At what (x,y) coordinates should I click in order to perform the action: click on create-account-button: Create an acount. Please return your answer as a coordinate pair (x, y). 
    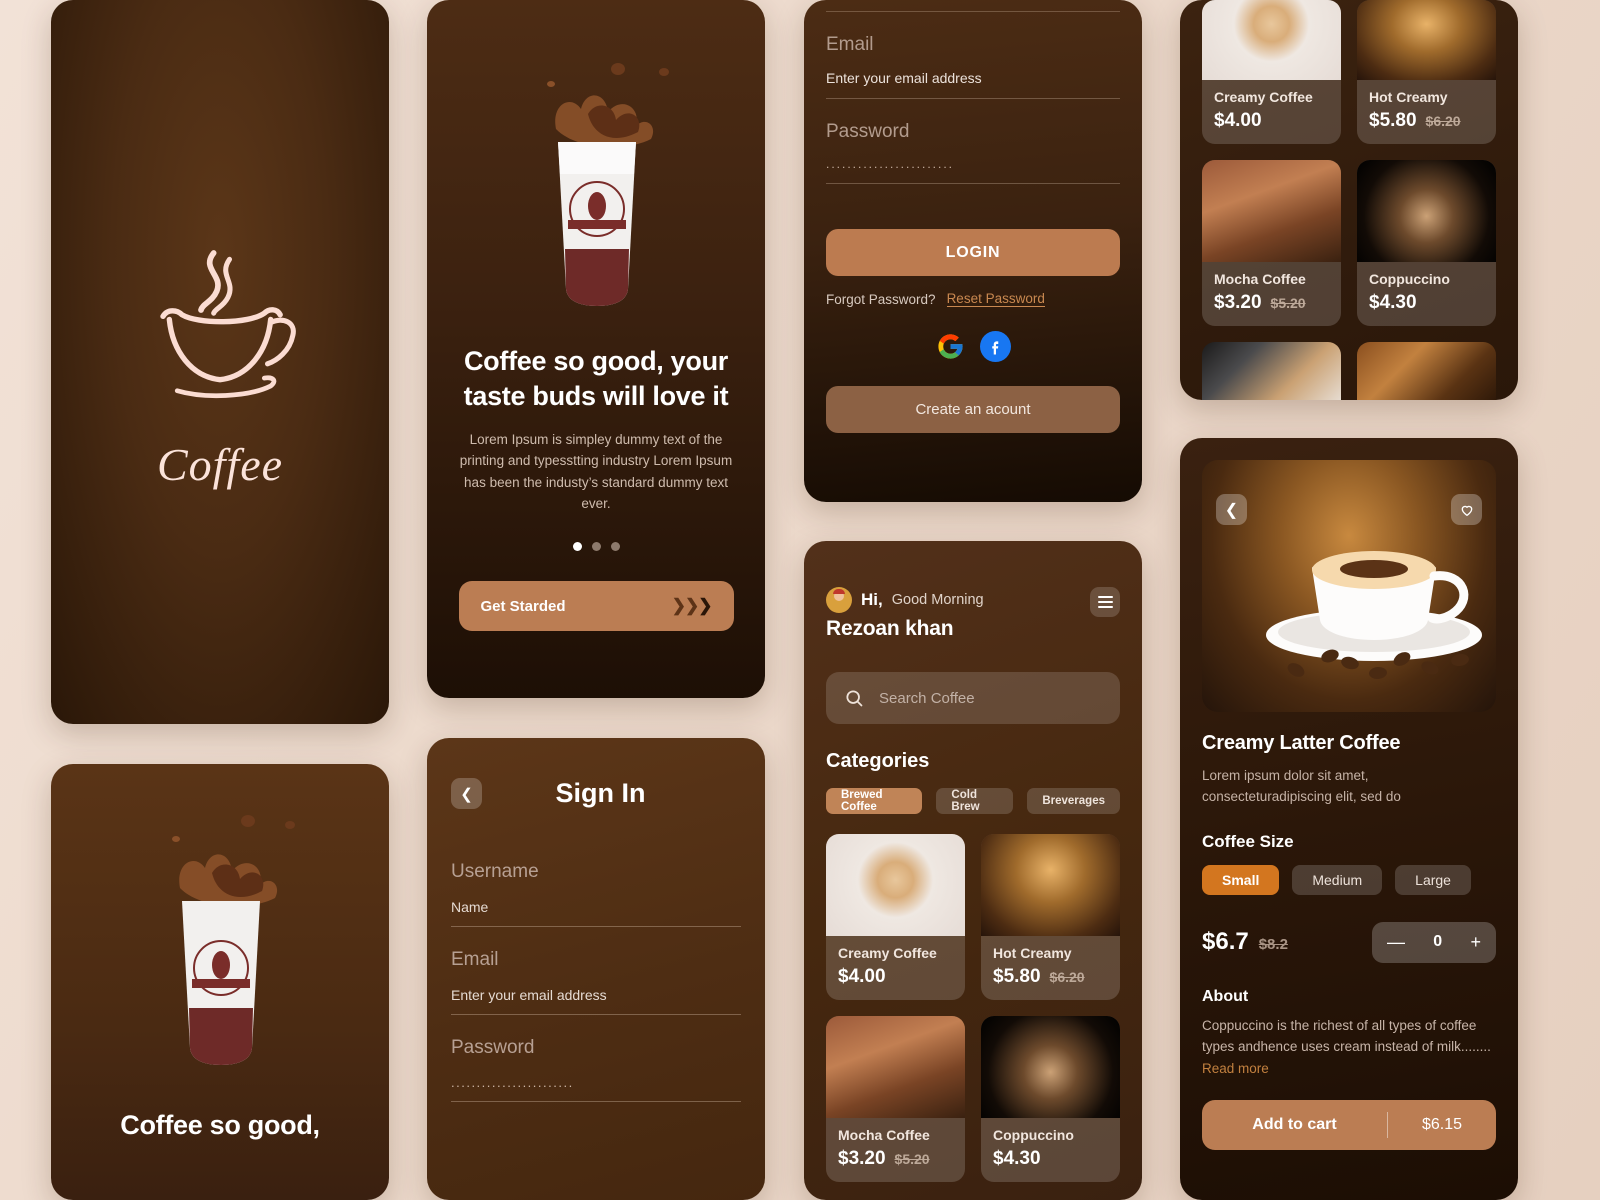
    Looking at the image, I should click on (973, 409).